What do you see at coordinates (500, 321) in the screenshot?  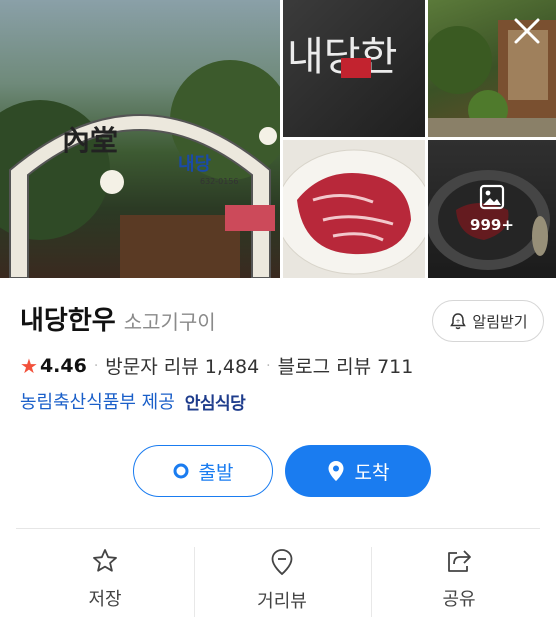 I see `alert-label: 알림받기` at bounding box center [500, 321].